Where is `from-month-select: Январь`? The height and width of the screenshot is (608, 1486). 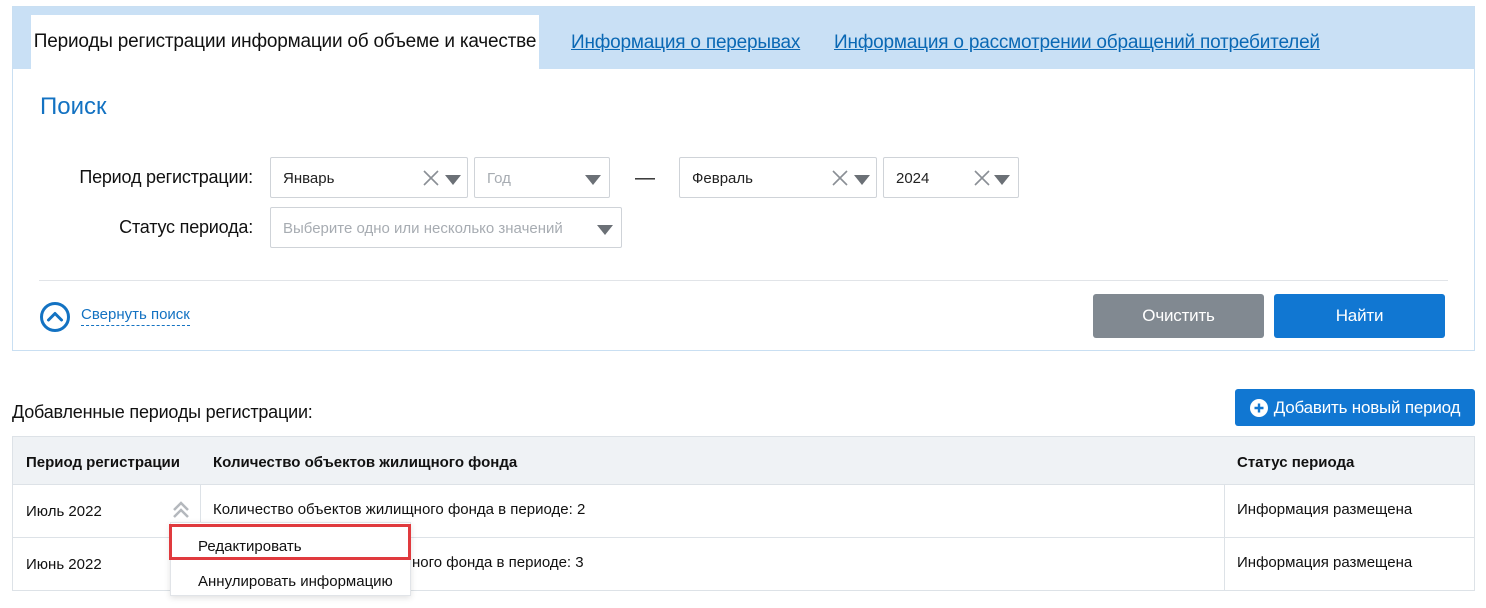
from-month-select: Январь is located at coordinates (369, 177).